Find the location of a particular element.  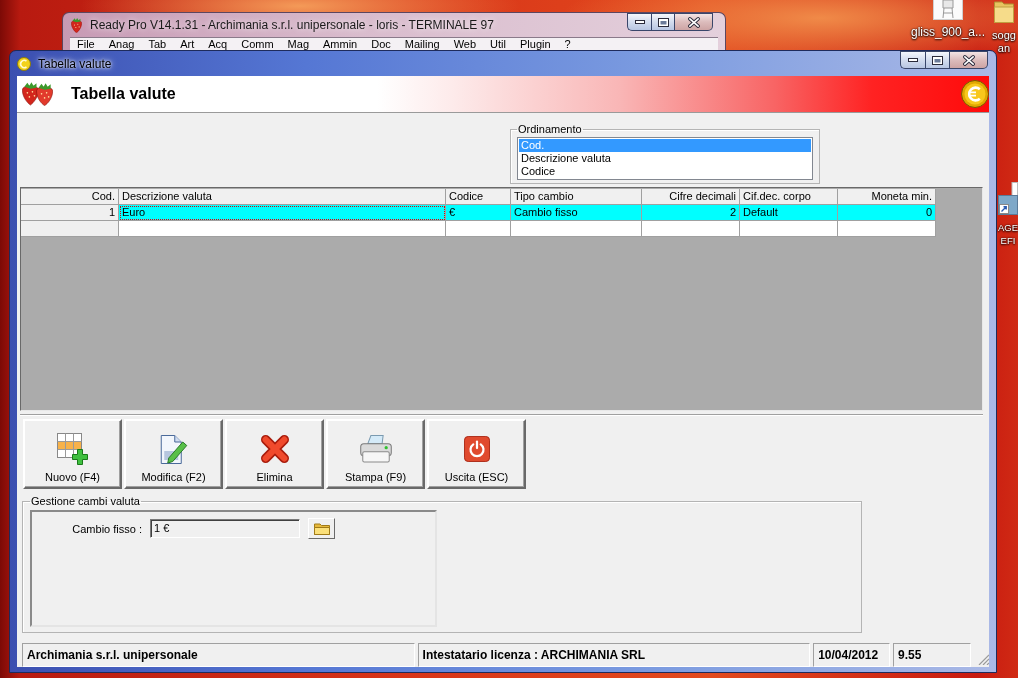

status-bar-field: Archimania s.r.l. unipersonale is located at coordinates (218, 655).